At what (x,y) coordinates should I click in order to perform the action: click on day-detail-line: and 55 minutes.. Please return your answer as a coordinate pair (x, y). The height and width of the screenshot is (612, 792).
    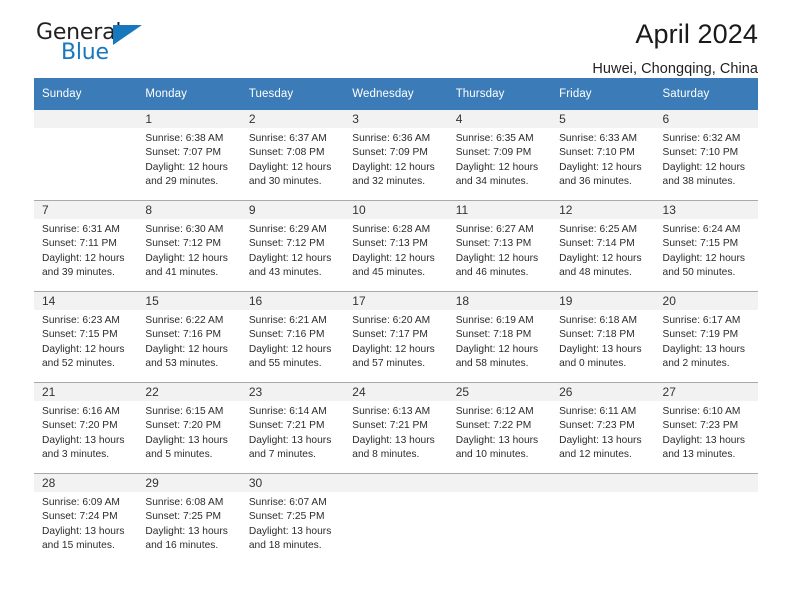
    Looking at the image, I should click on (285, 364).